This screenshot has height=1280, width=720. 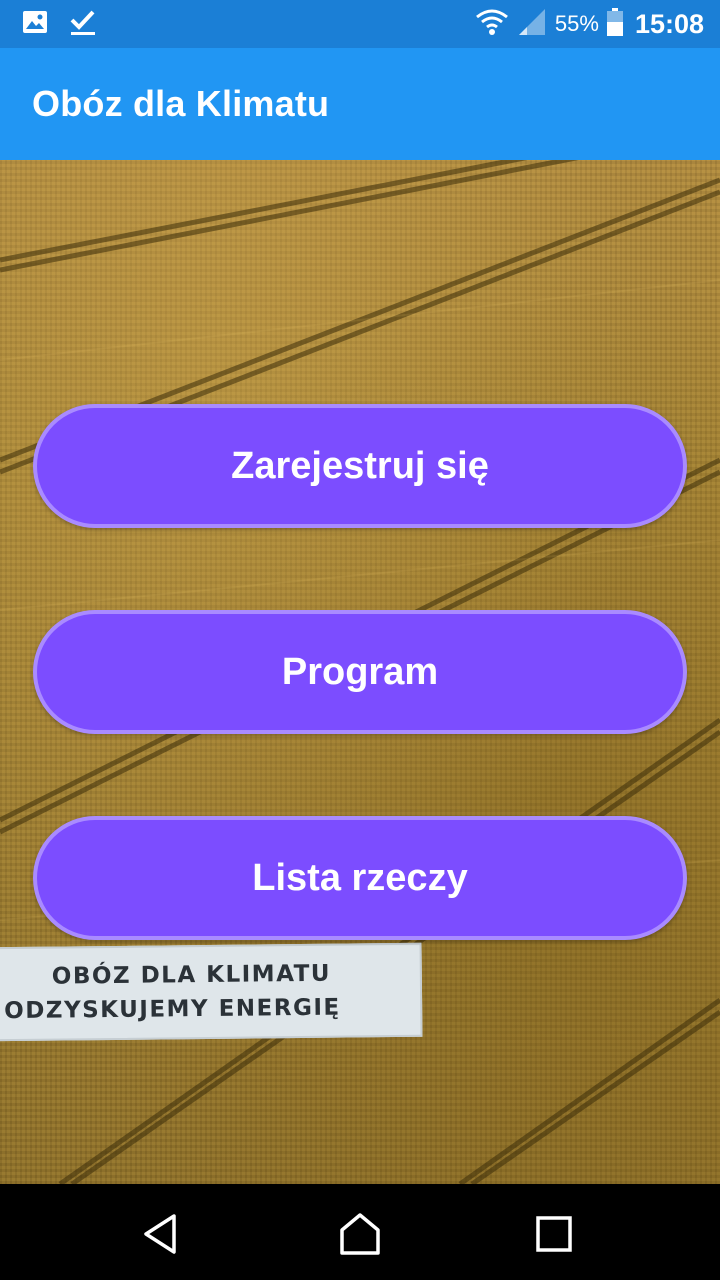 What do you see at coordinates (35, 24) in the screenshot?
I see `image-notification-icon` at bounding box center [35, 24].